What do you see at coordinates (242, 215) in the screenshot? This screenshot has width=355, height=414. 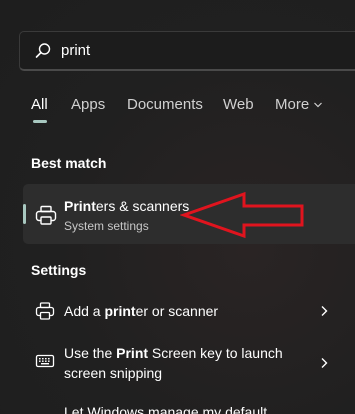 I see `red-arrow-annotation` at bounding box center [242, 215].